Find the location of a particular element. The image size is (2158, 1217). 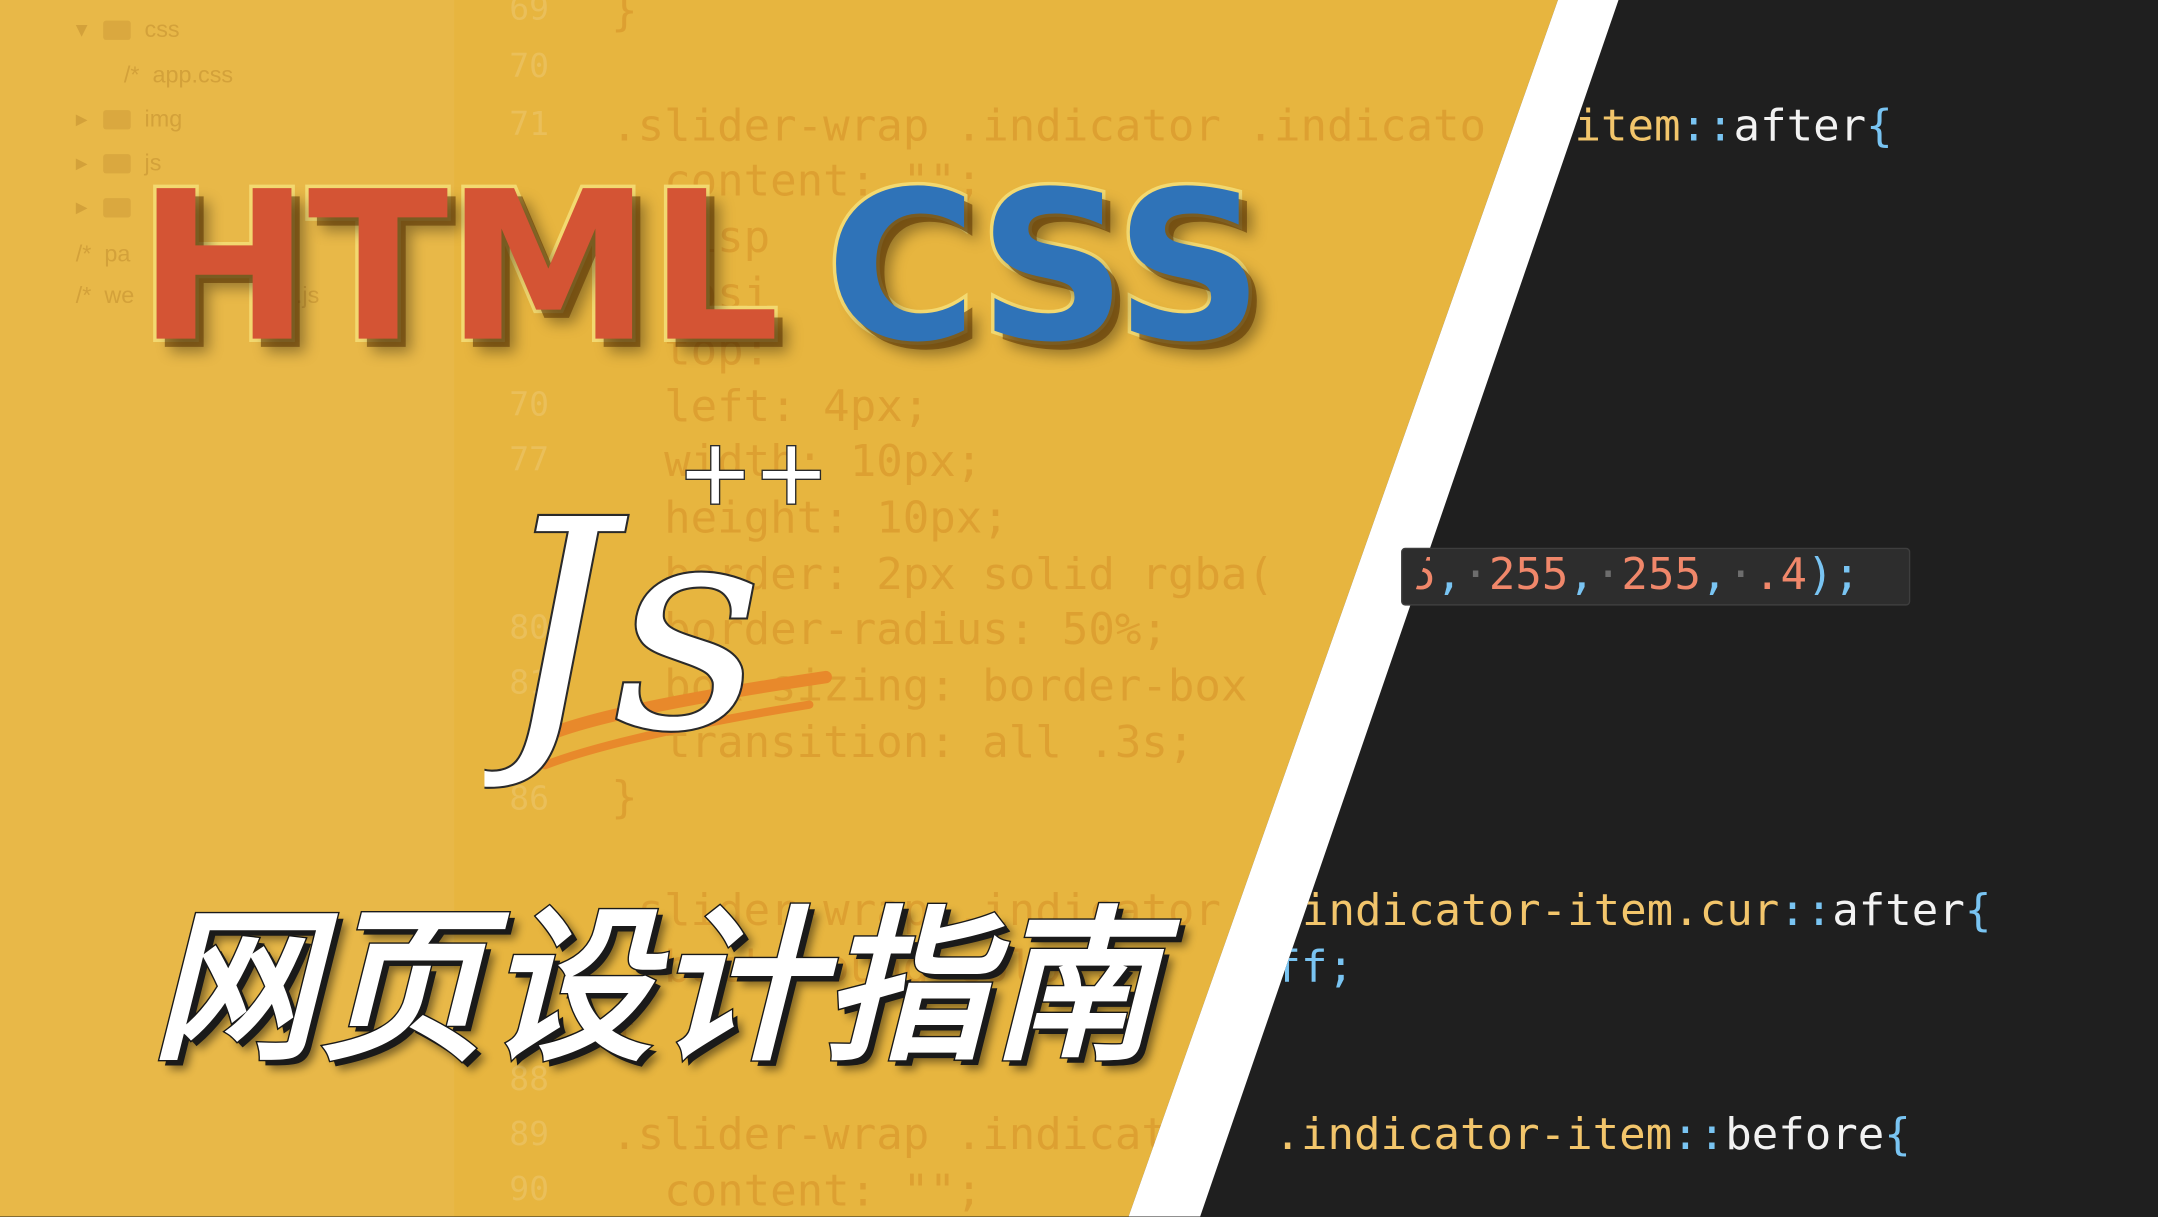

js-logo: Js ++ is located at coordinates (658, 614).